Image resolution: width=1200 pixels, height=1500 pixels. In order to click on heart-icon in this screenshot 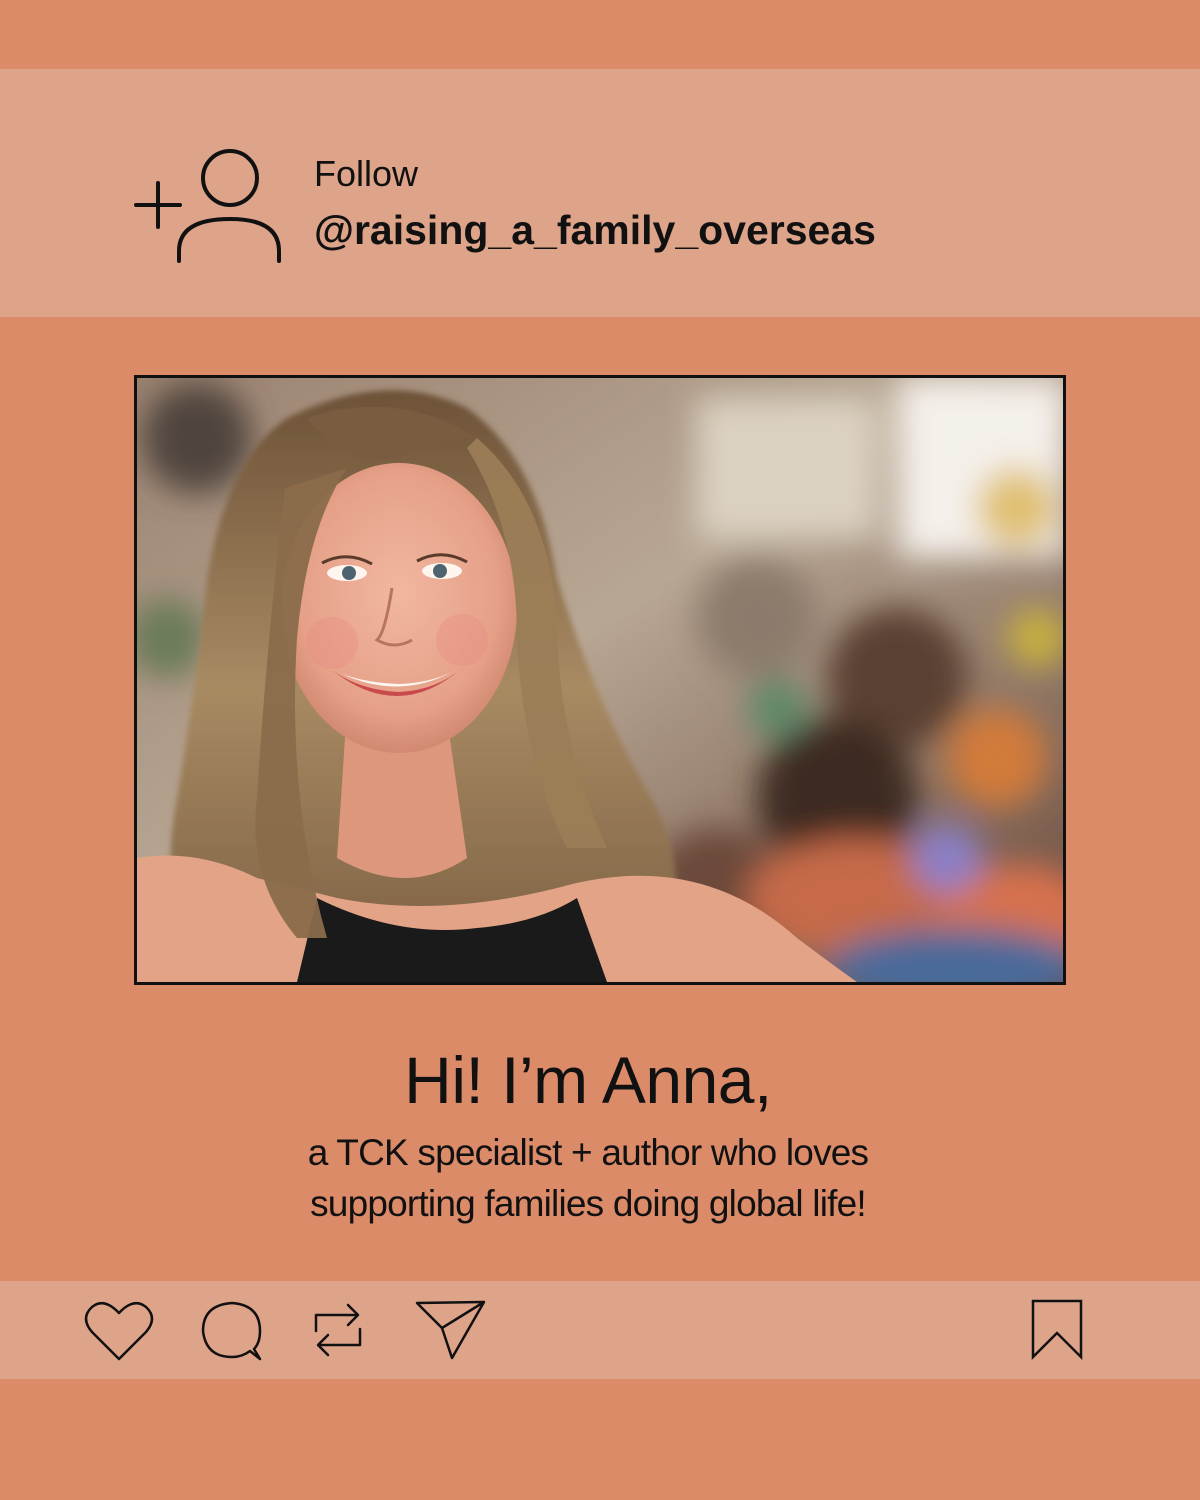, I will do `click(119, 1331)`.